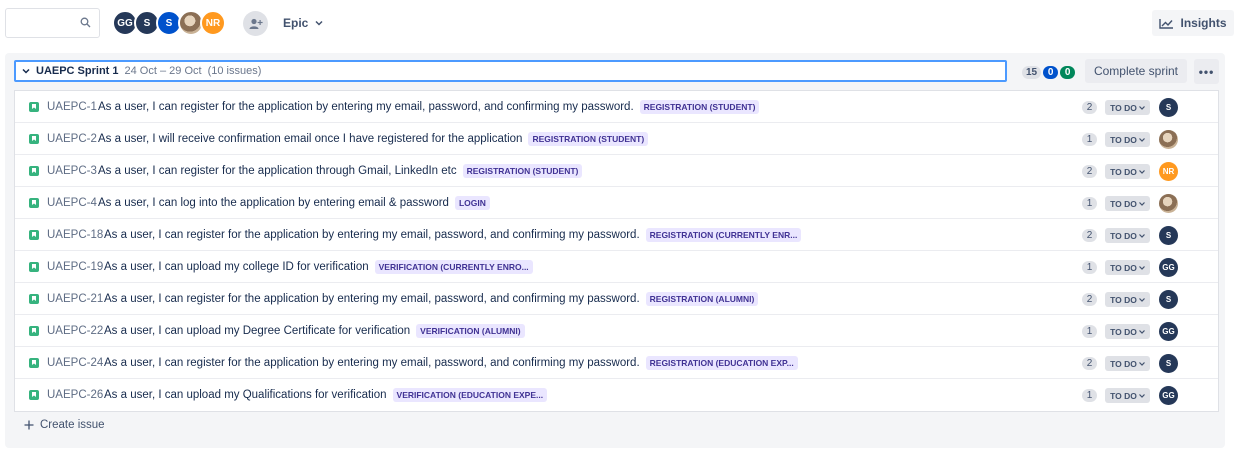 The width and height of the screenshot is (1247, 460). I want to click on complete-sprint-button: Complete sprint, so click(1136, 71).